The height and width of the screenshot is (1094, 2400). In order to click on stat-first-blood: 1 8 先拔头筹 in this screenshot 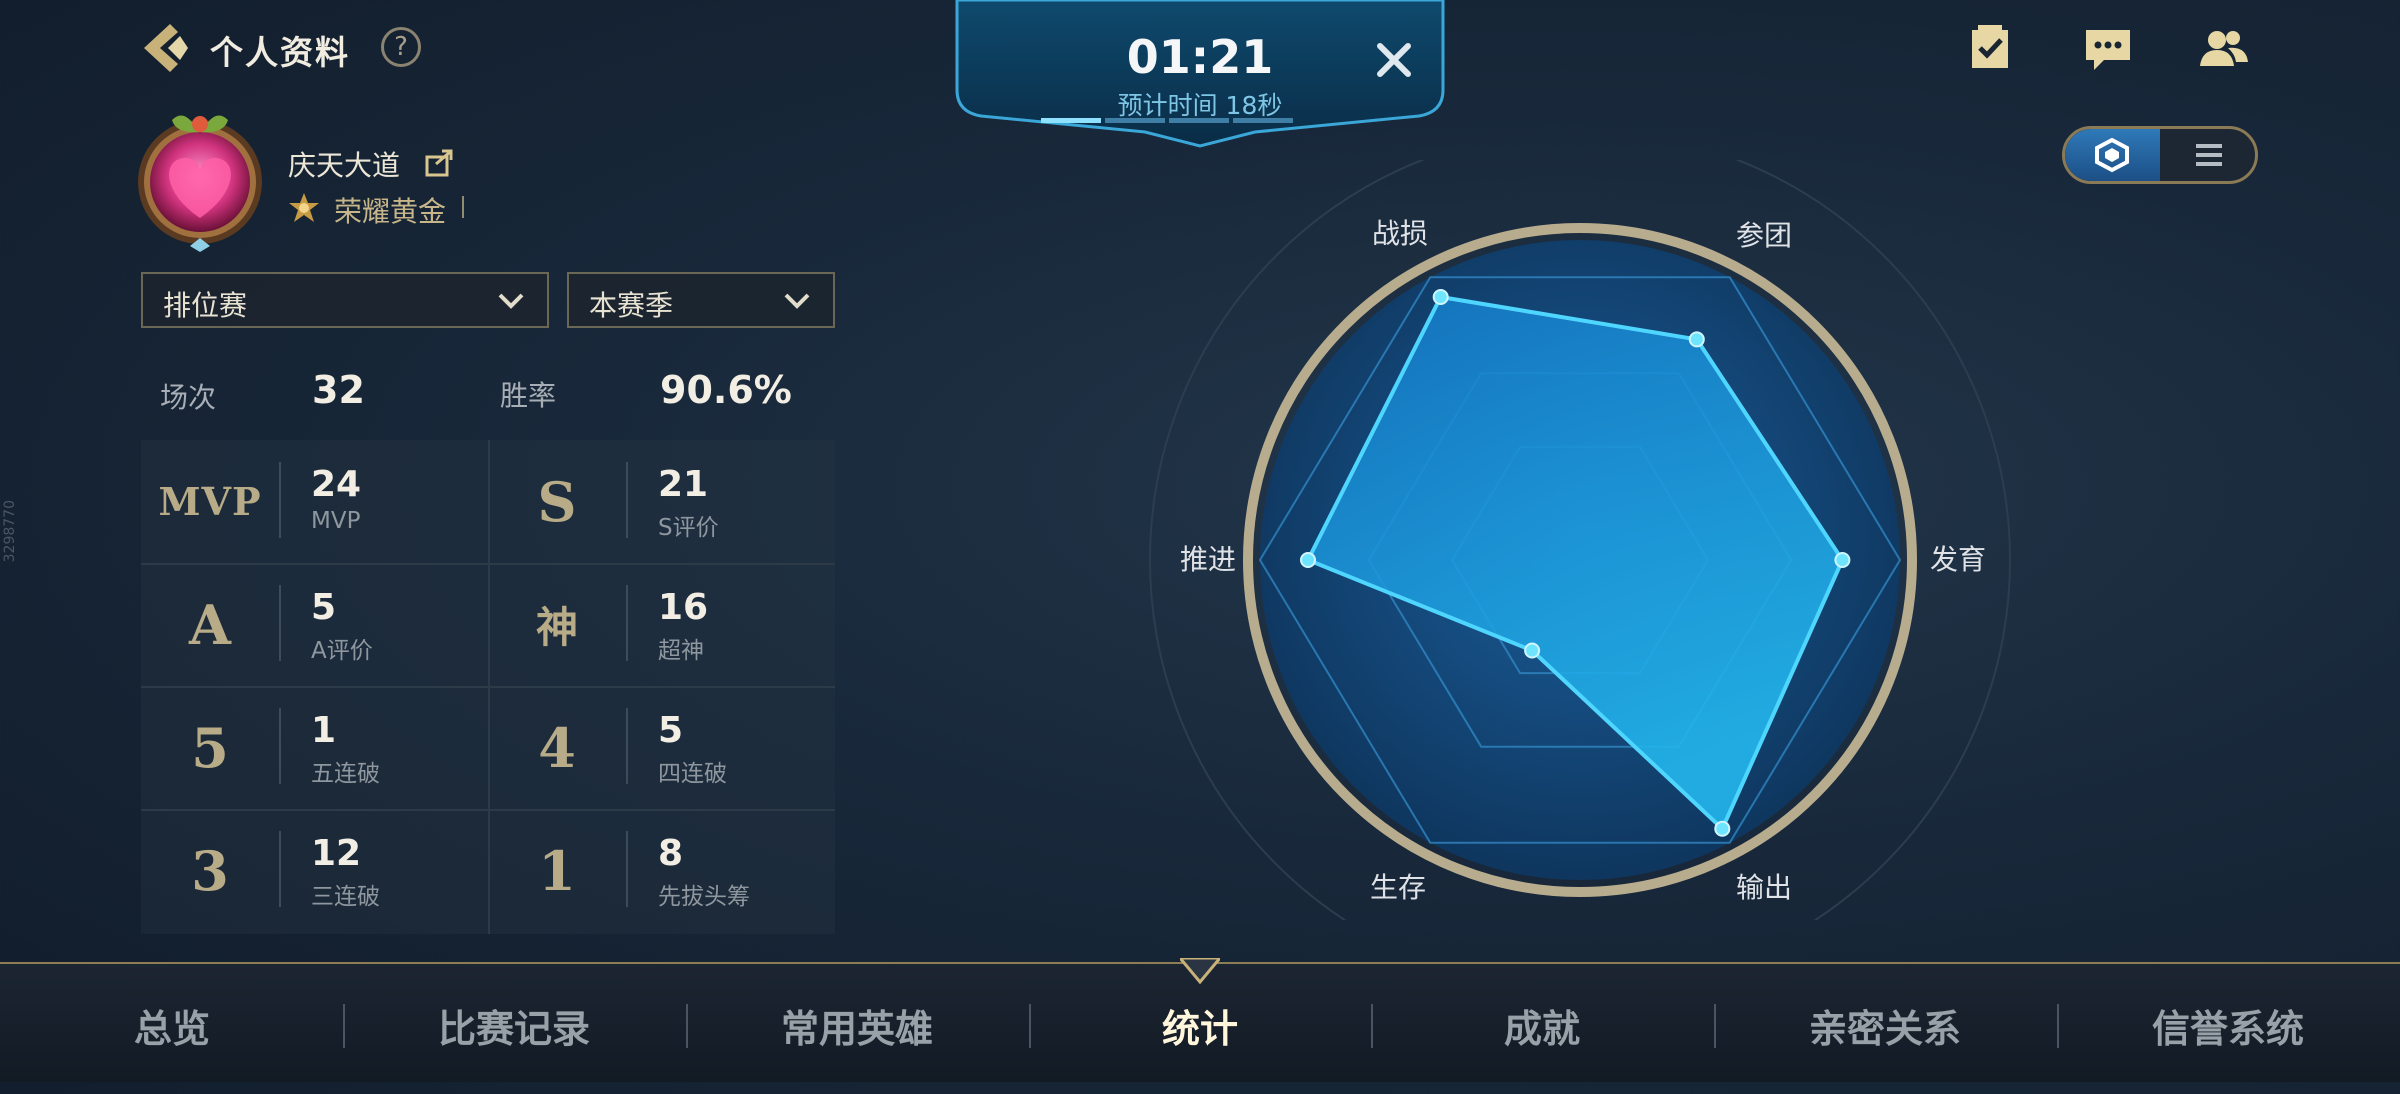, I will do `click(661, 870)`.